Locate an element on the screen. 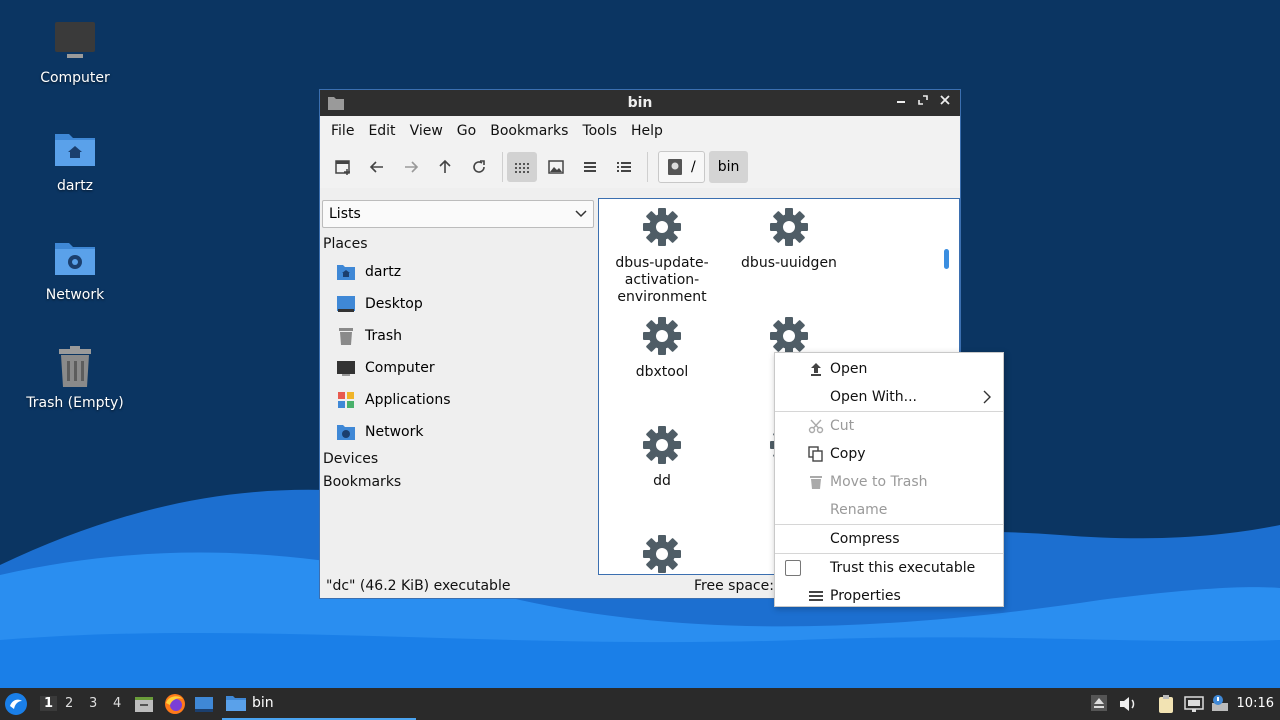 The height and width of the screenshot is (720, 1280). compact-list-icon is located at coordinates (590, 167).